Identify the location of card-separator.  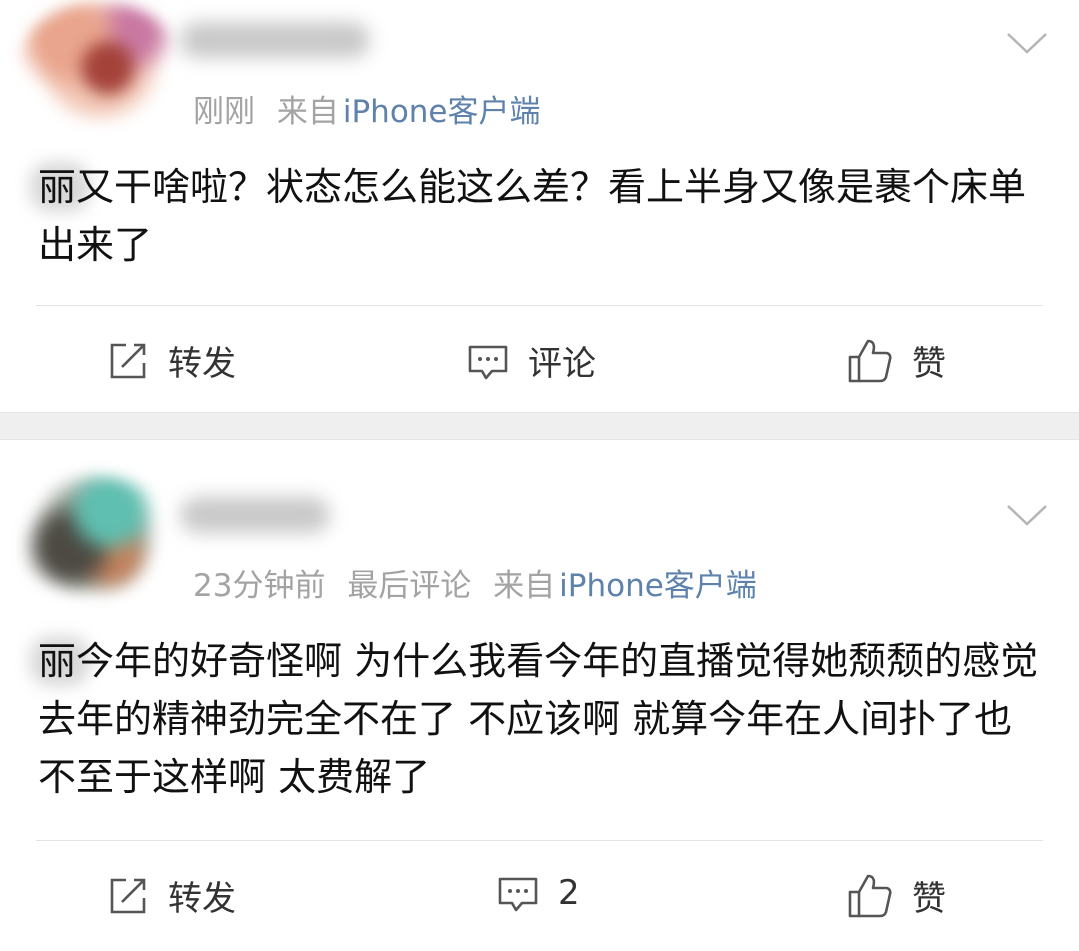
(539, 426).